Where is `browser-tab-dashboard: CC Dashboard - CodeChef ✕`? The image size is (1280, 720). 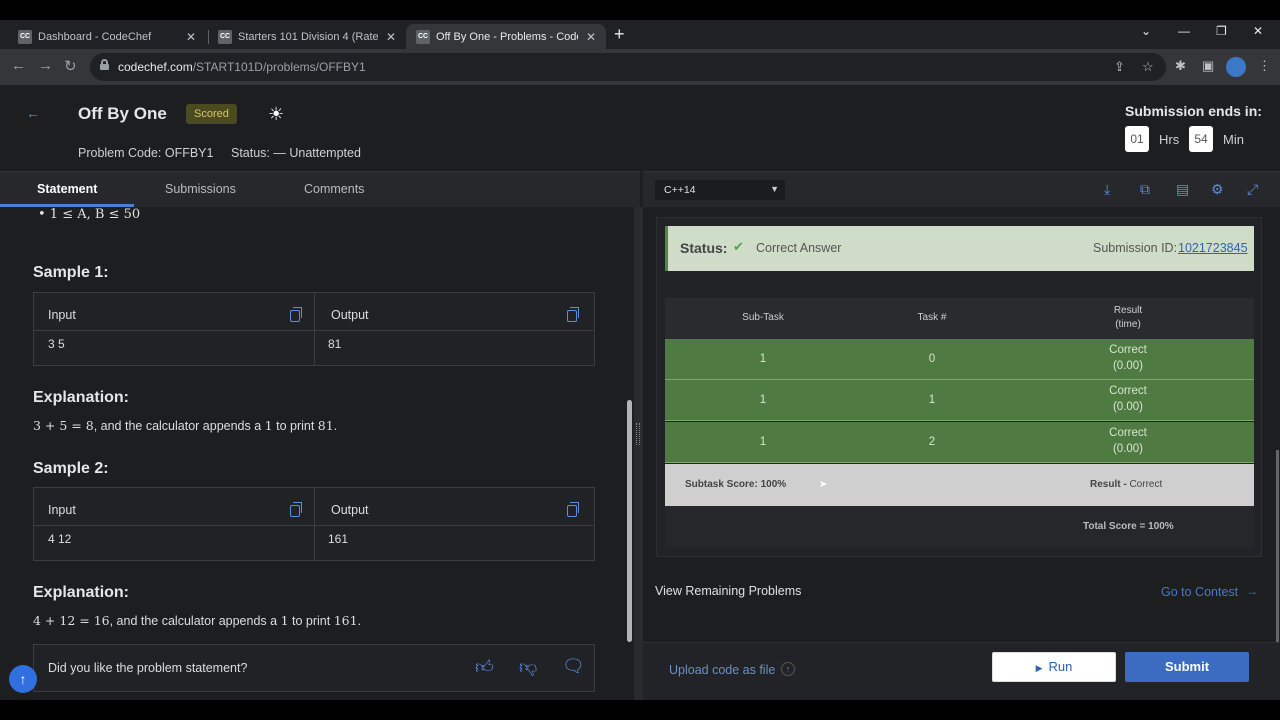 browser-tab-dashboard: CC Dashboard - CodeChef ✕ is located at coordinates (107, 36).